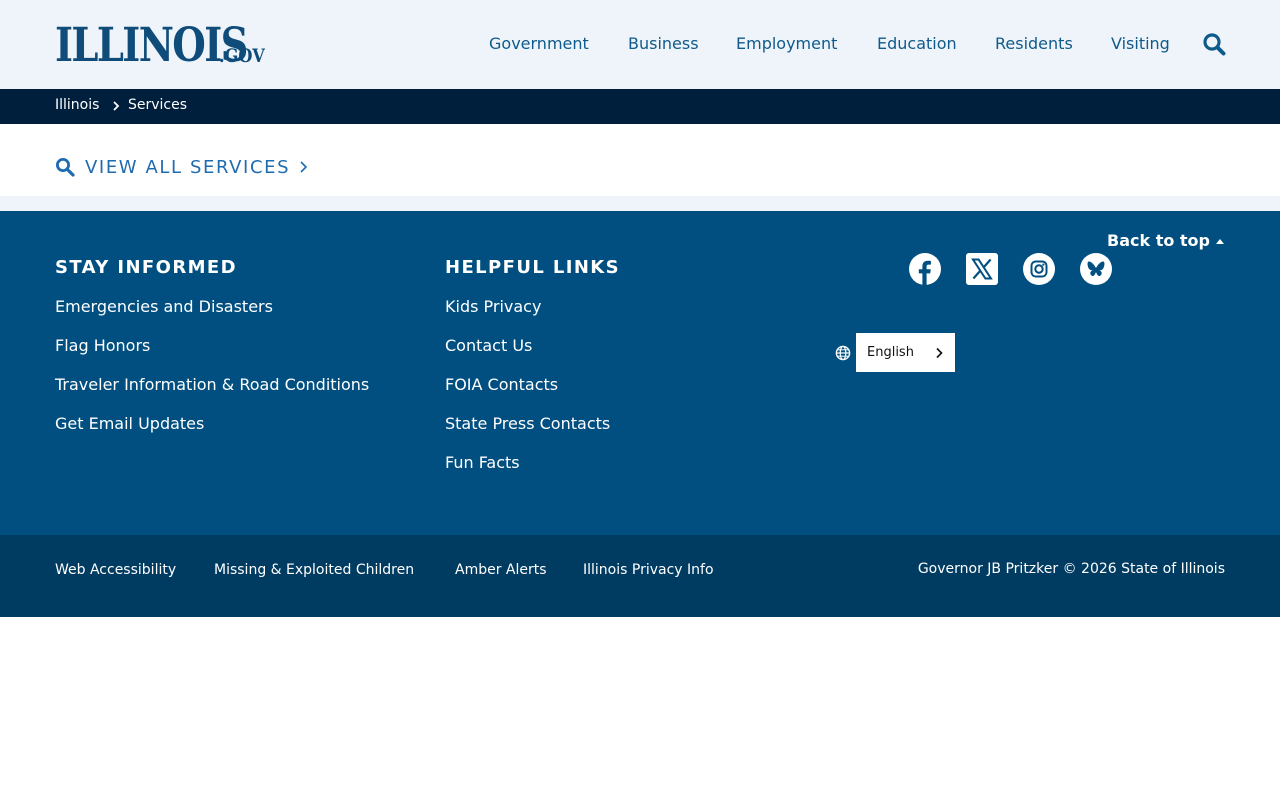 Image resolution: width=1280 pixels, height=800 pixels. What do you see at coordinates (640, 160) in the screenshot?
I see `services-band: VIEW ALL SERVICES` at bounding box center [640, 160].